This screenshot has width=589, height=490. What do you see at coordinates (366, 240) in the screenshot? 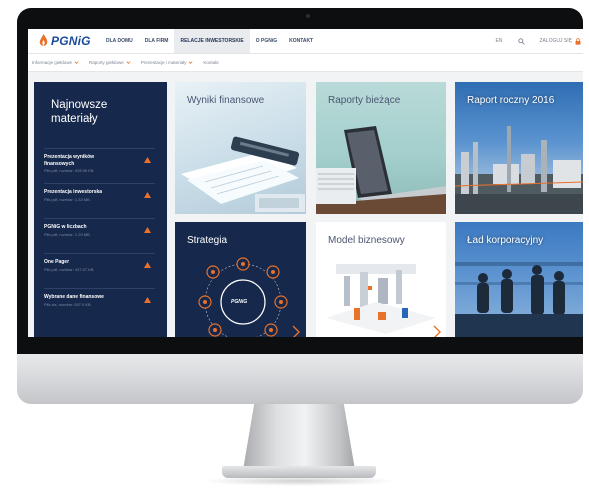
I see `tile-title: Model biznesowy` at bounding box center [366, 240].